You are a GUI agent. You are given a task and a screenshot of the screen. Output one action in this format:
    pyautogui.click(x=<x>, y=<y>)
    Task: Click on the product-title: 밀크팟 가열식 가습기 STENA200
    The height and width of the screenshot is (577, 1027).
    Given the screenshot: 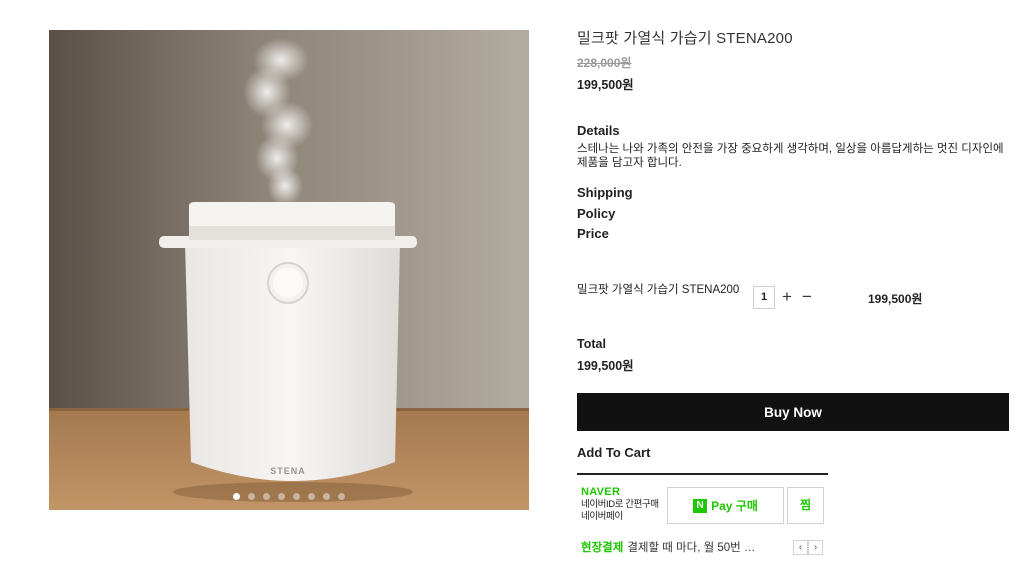 What is the action you would take?
    pyautogui.click(x=685, y=38)
    